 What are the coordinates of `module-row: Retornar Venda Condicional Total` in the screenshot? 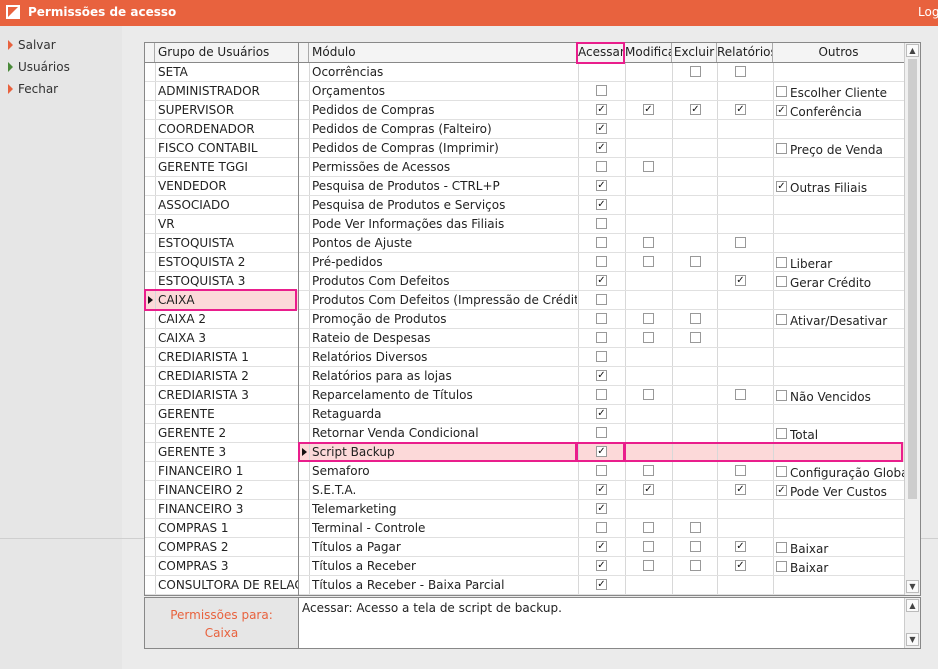 It's located at (601, 433).